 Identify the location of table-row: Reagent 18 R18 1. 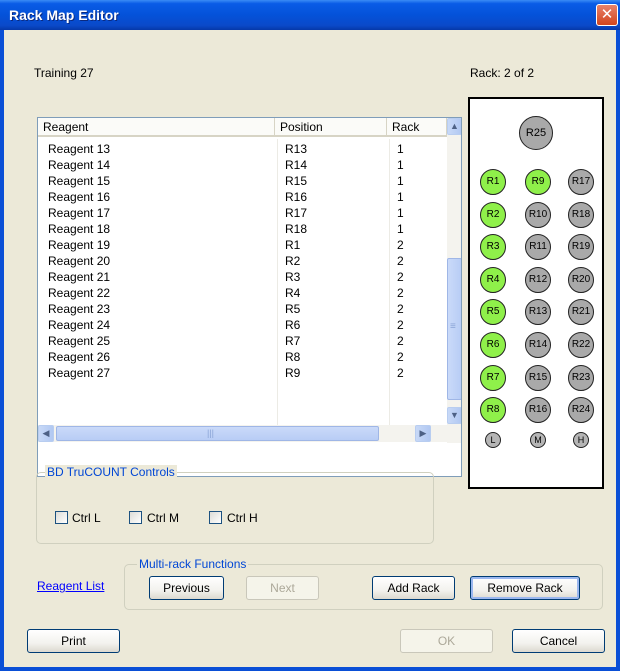
(243, 229).